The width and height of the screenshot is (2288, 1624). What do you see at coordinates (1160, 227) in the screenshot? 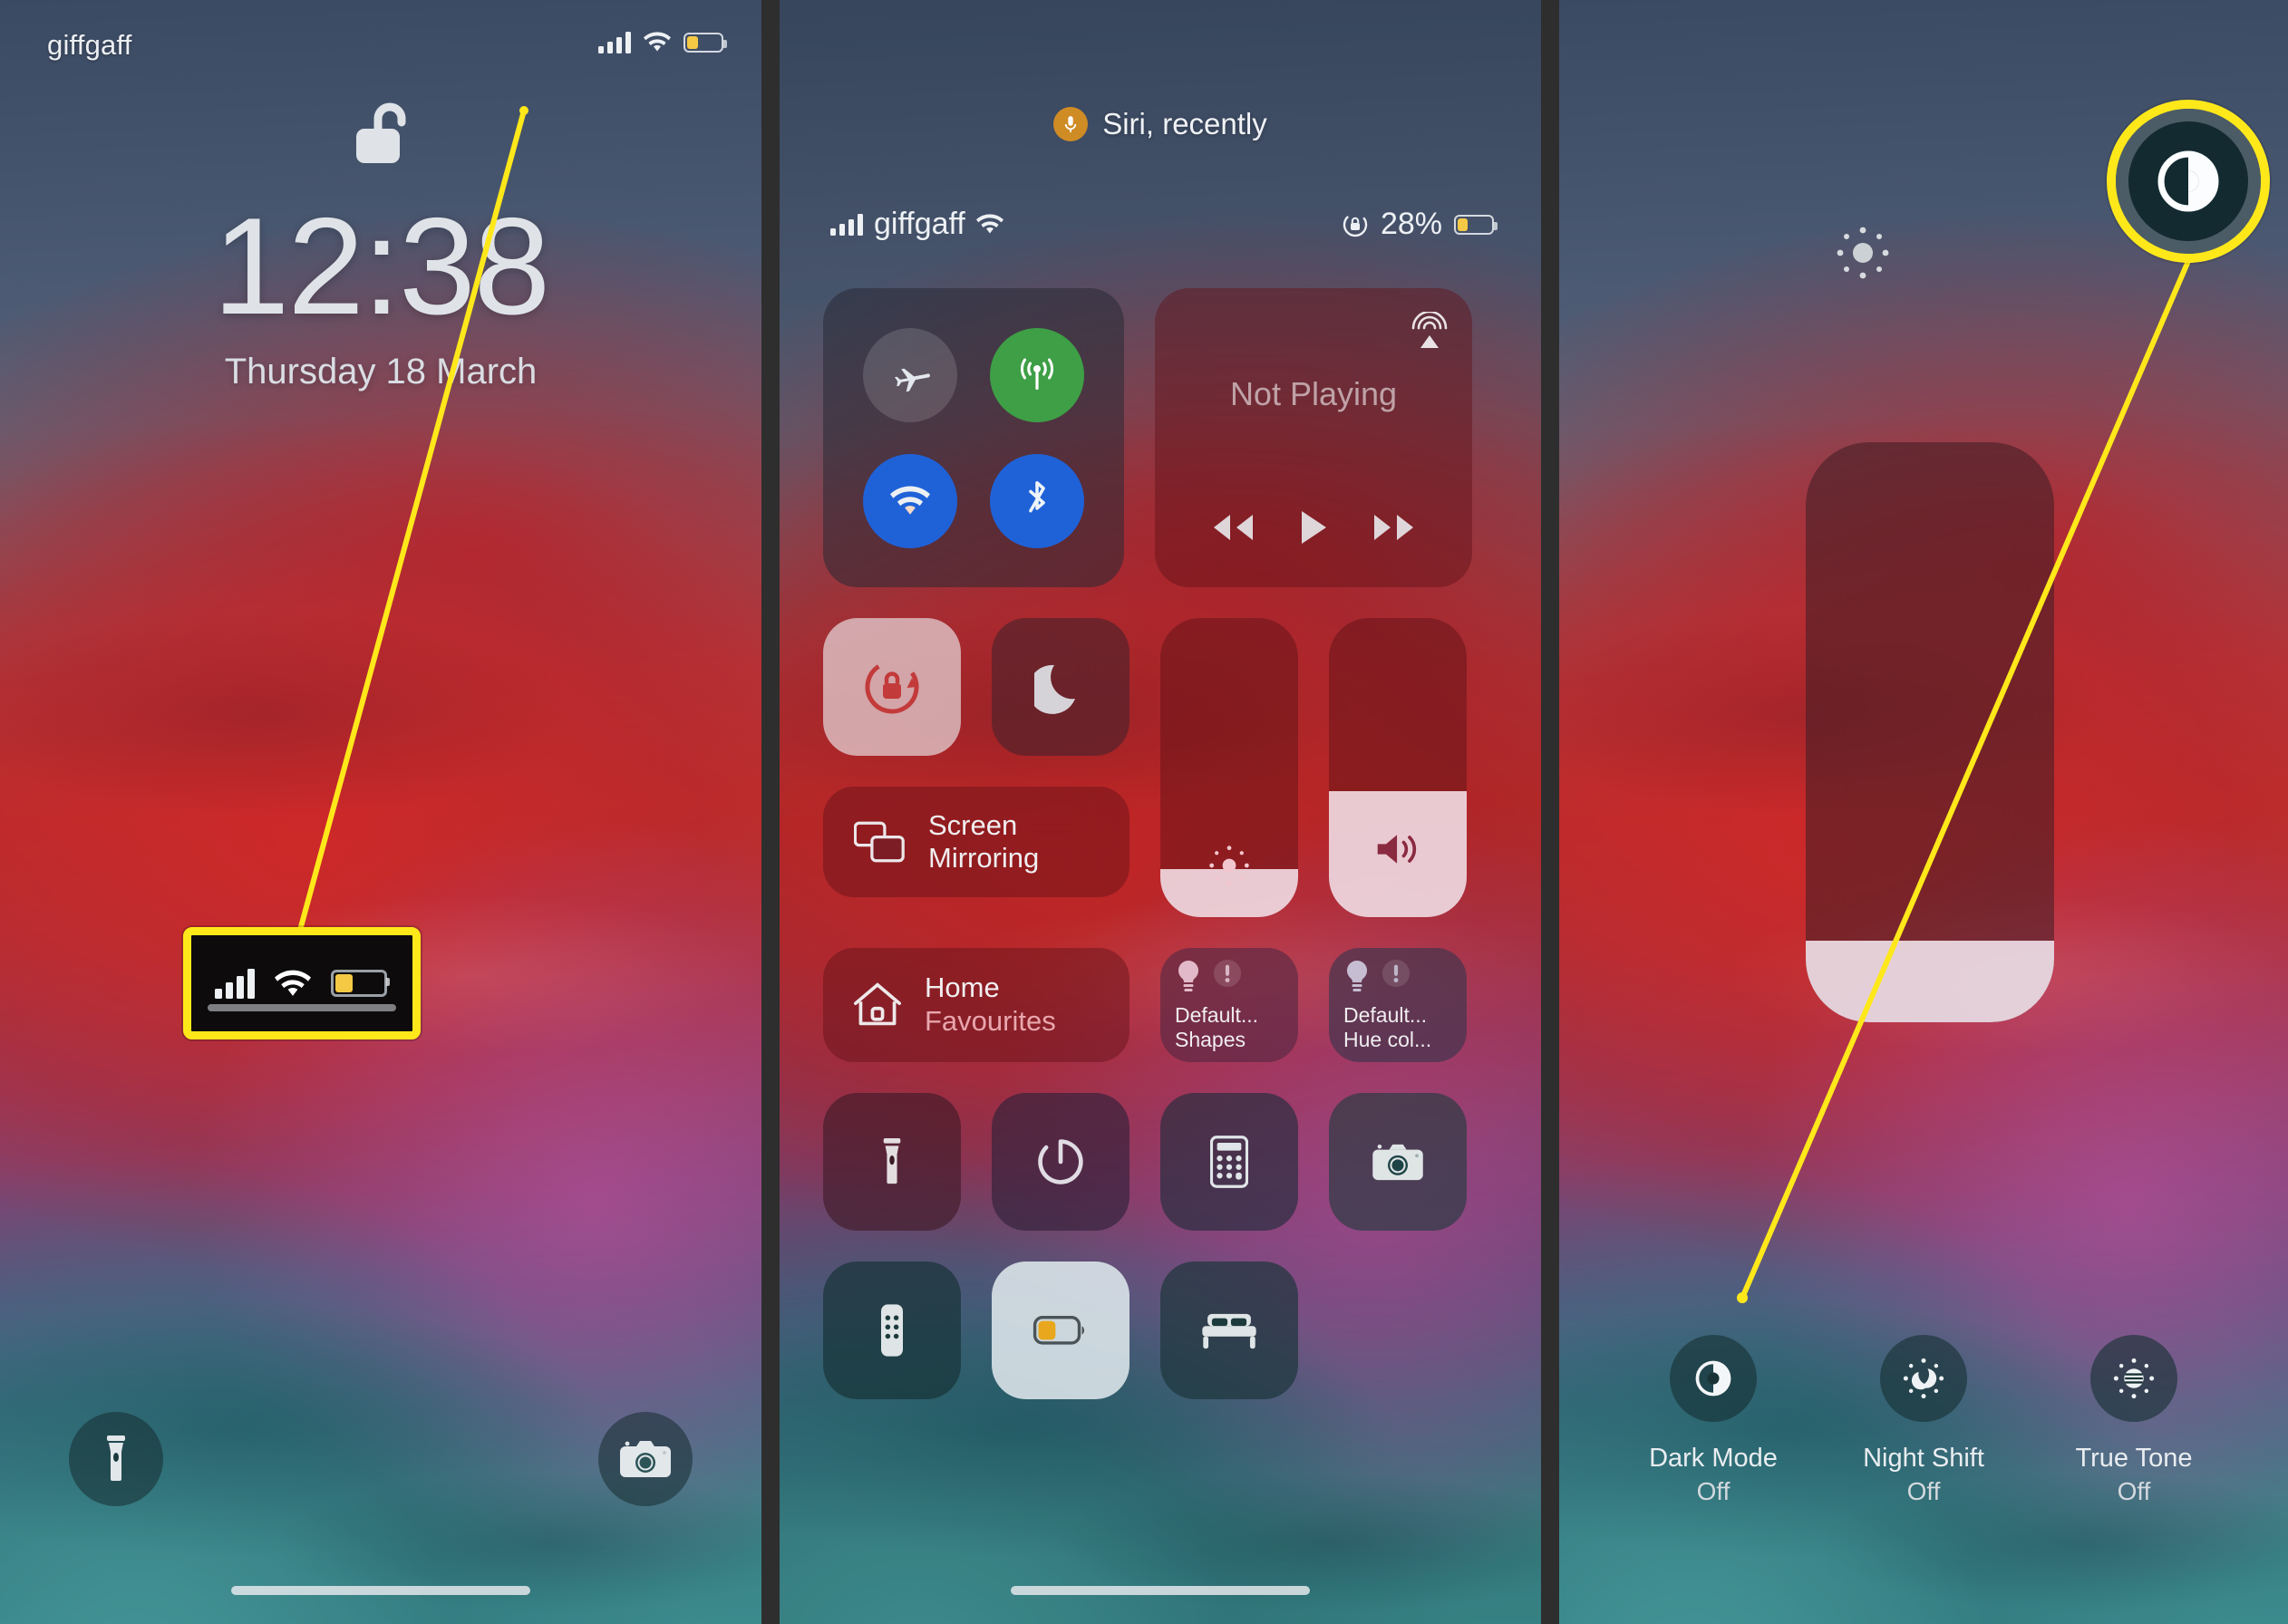
I see `control-center-status-bar: giffgaff 28%` at bounding box center [1160, 227].